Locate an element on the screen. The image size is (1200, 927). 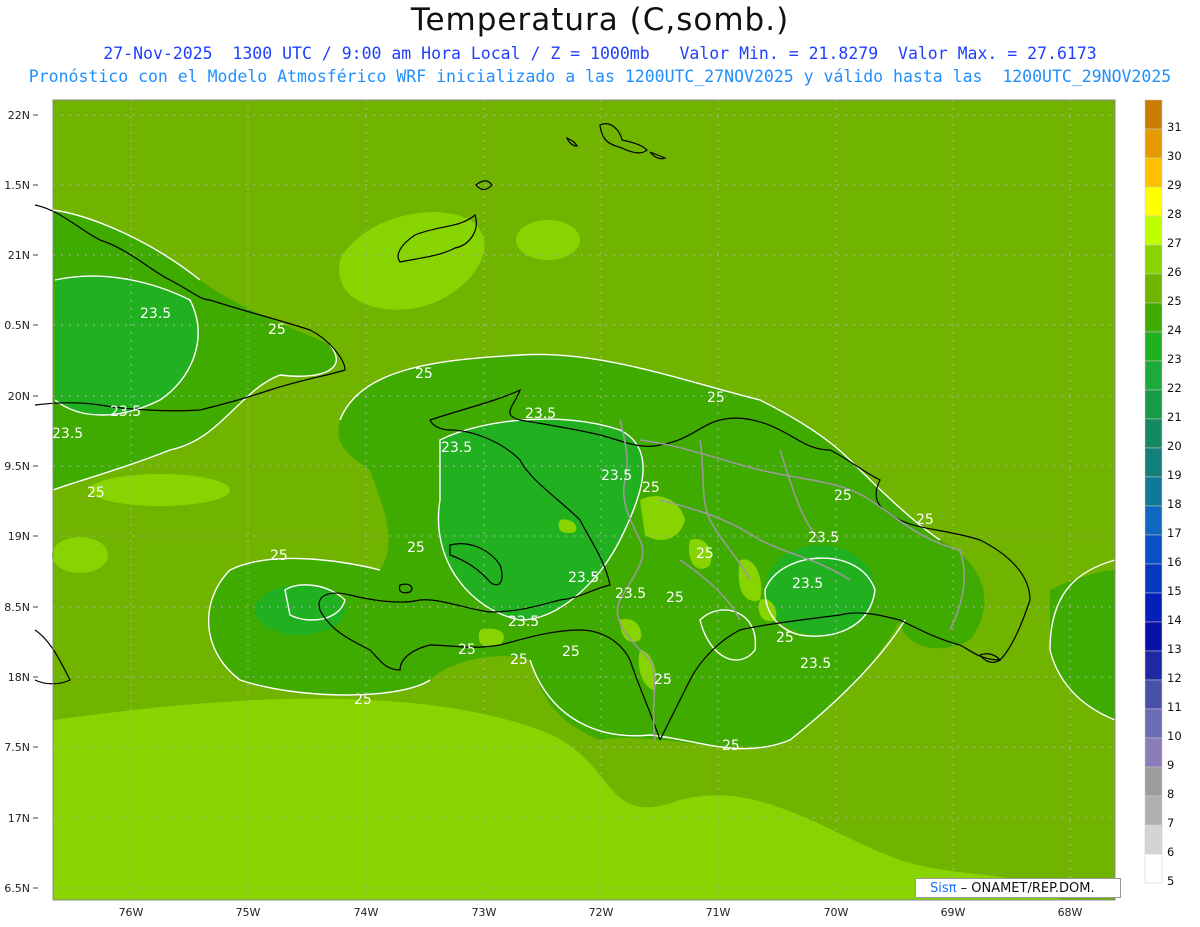
lat-label: 0.5N is located at coordinates (17, 325).